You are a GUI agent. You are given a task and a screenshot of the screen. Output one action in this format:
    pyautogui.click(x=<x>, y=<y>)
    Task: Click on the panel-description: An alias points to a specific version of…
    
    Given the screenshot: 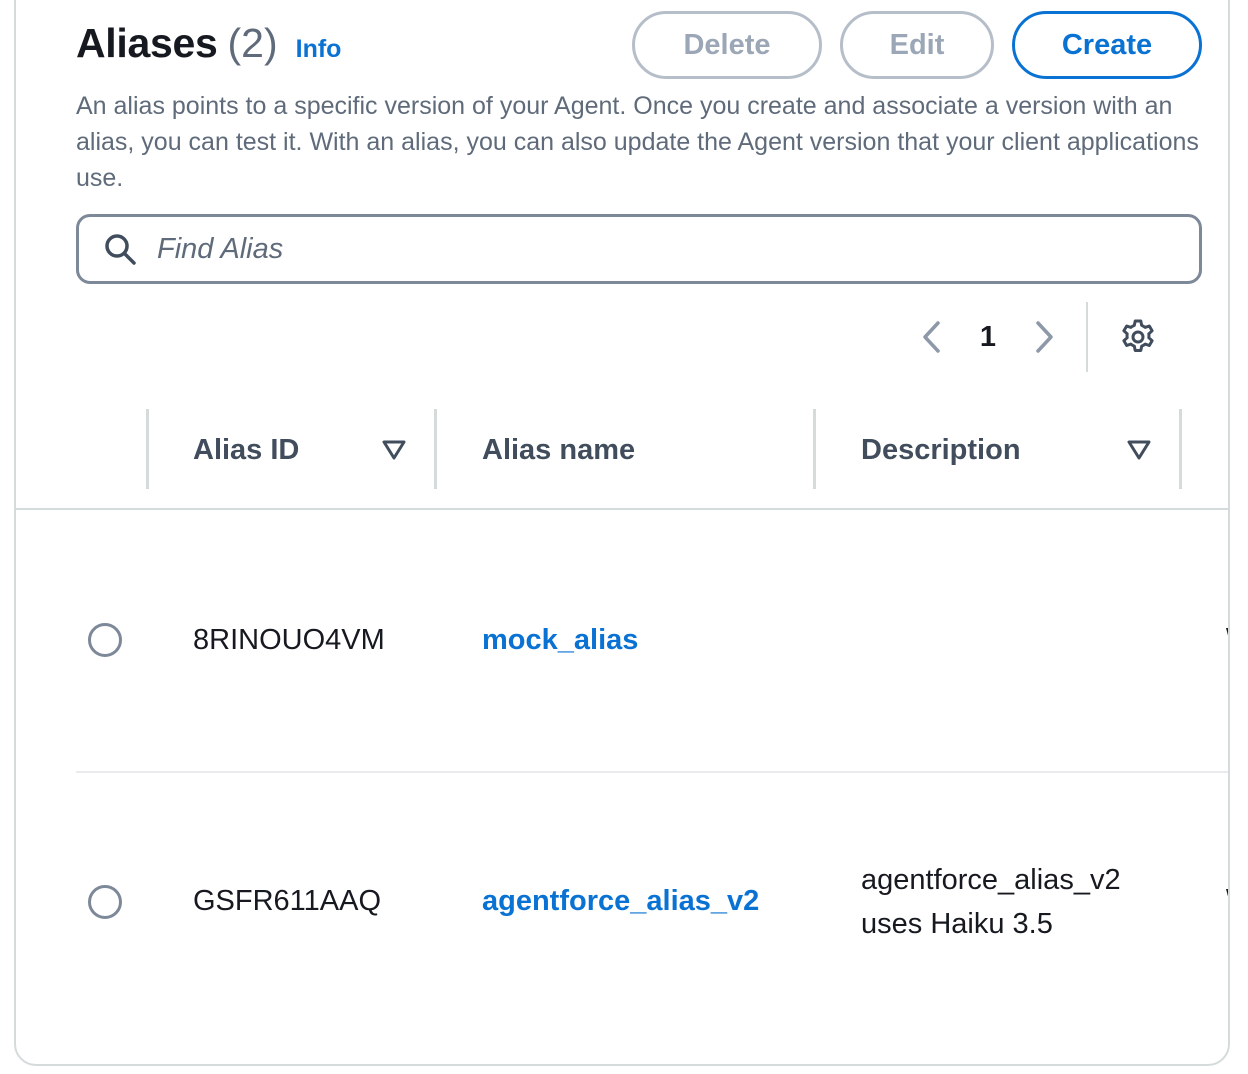 What is the action you would take?
    pyautogui.click(x=637, y=142)
    